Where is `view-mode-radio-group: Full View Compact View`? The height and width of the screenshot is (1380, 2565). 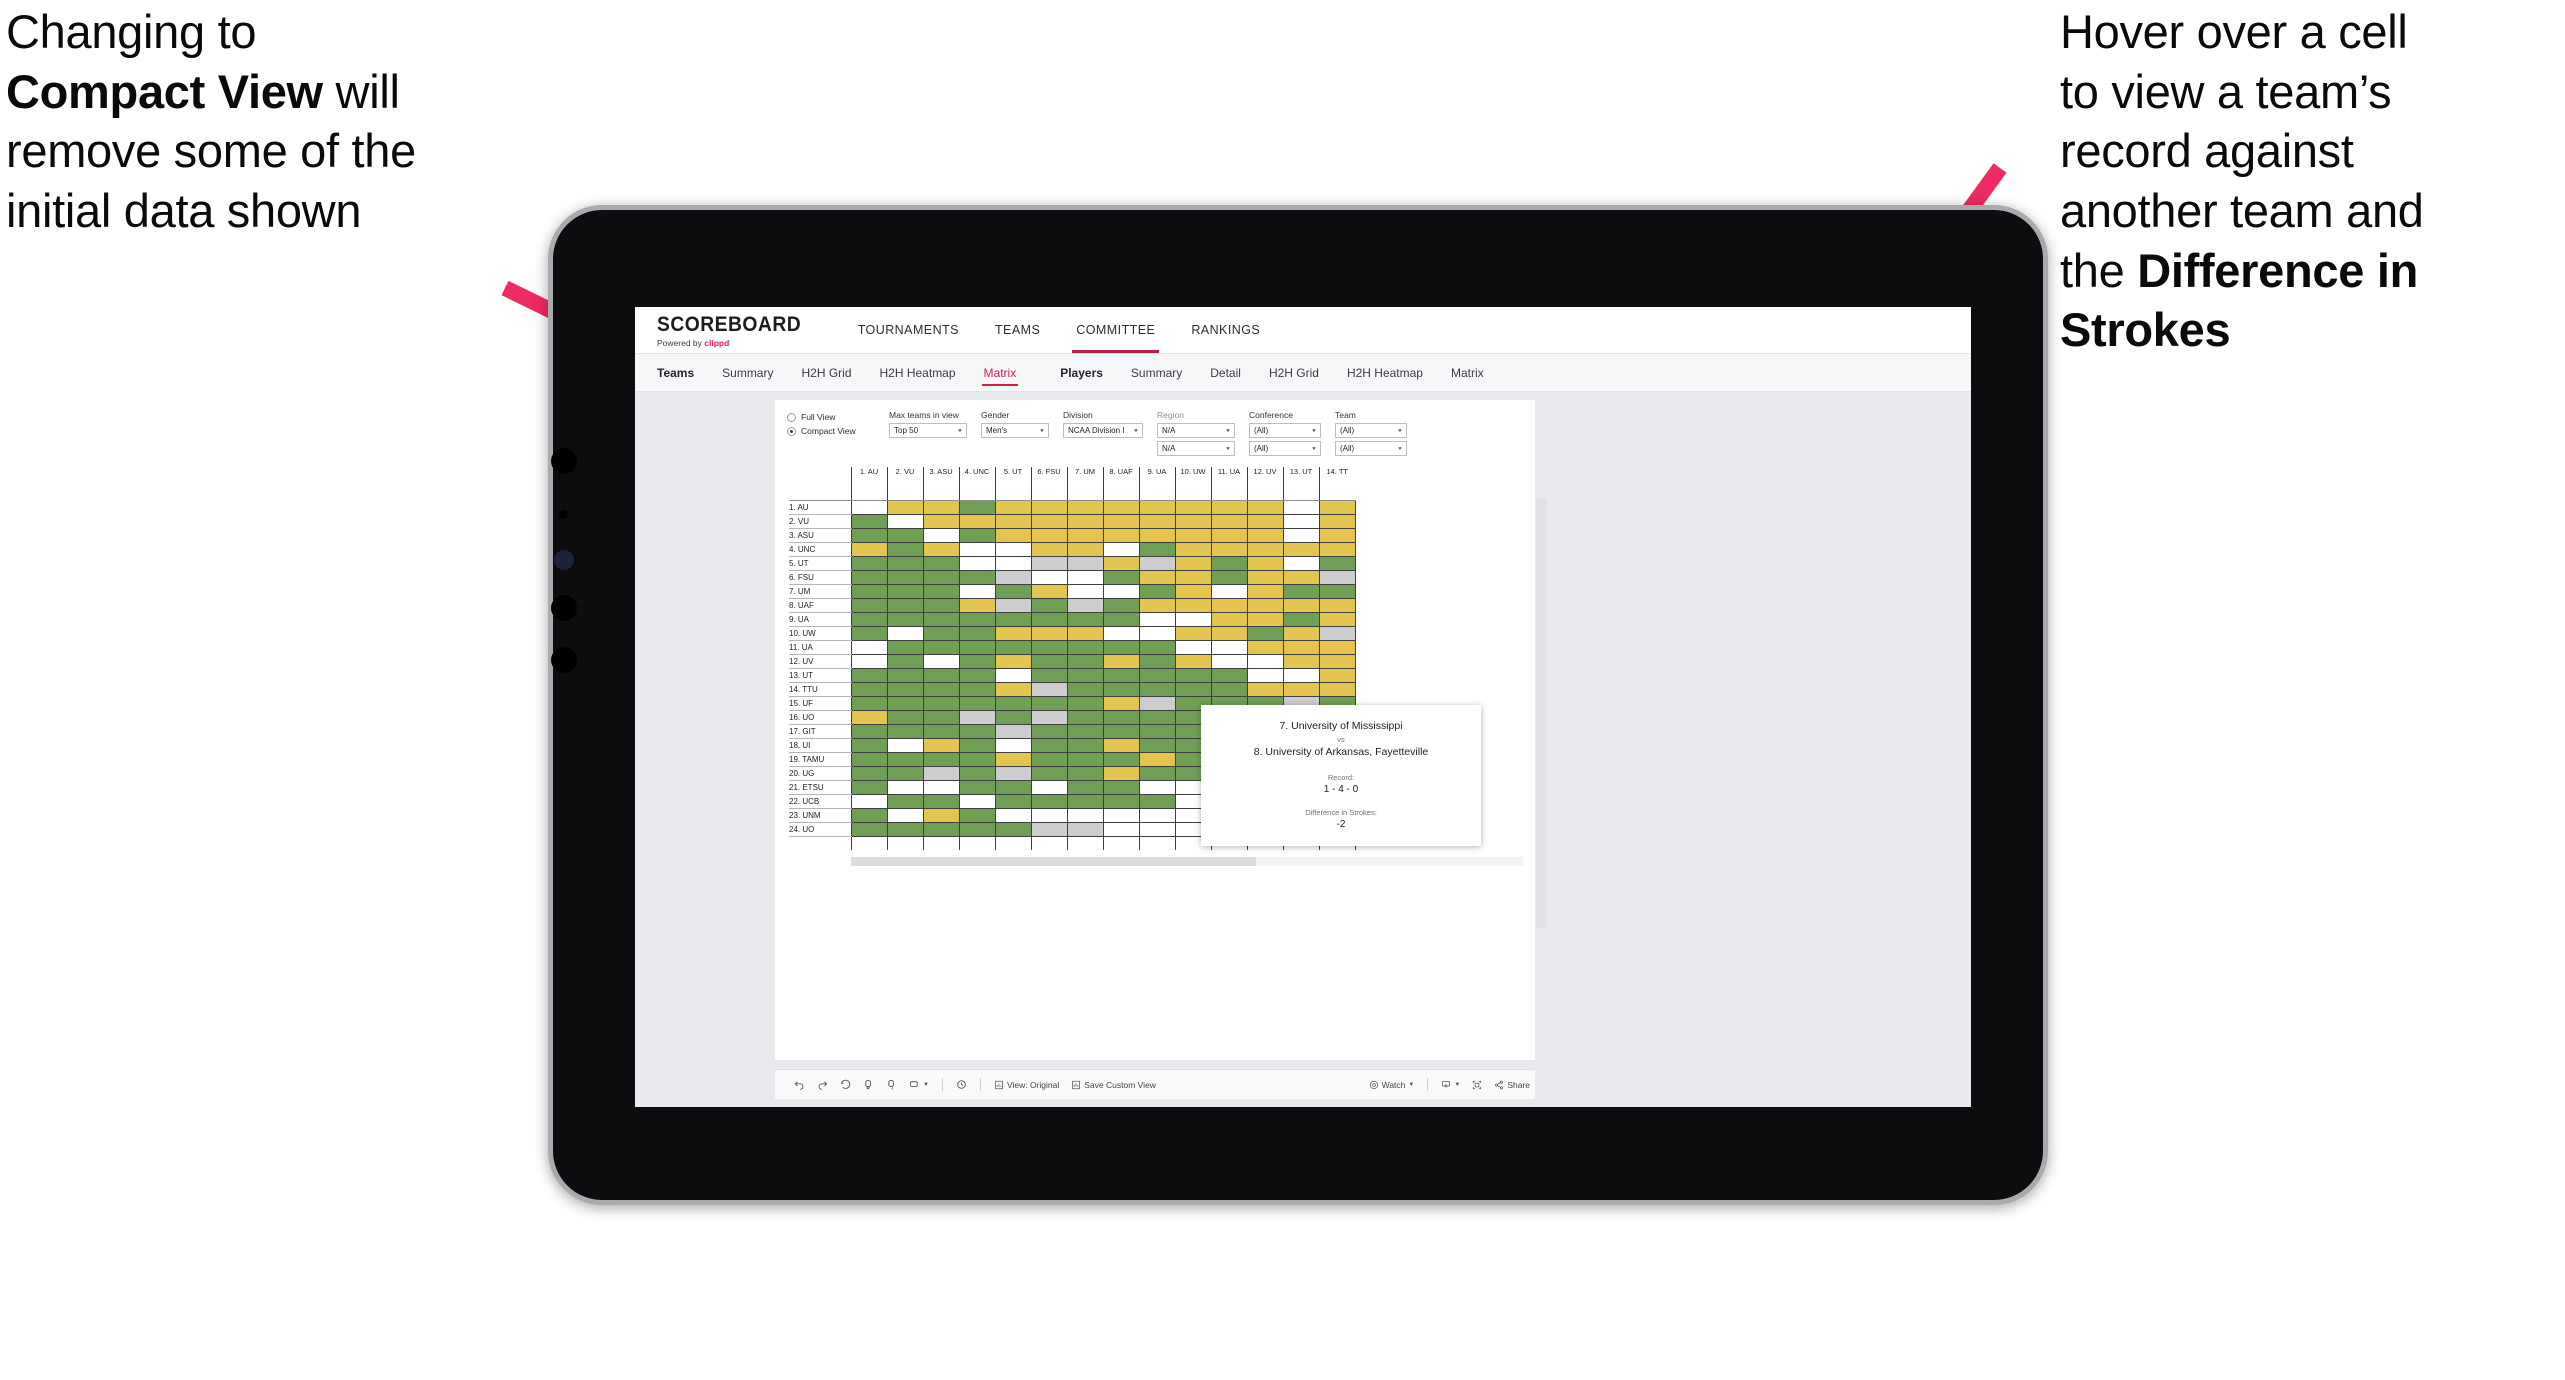
view-mode-radio-group: Full View Compact View is located at coordinates (831, 425).